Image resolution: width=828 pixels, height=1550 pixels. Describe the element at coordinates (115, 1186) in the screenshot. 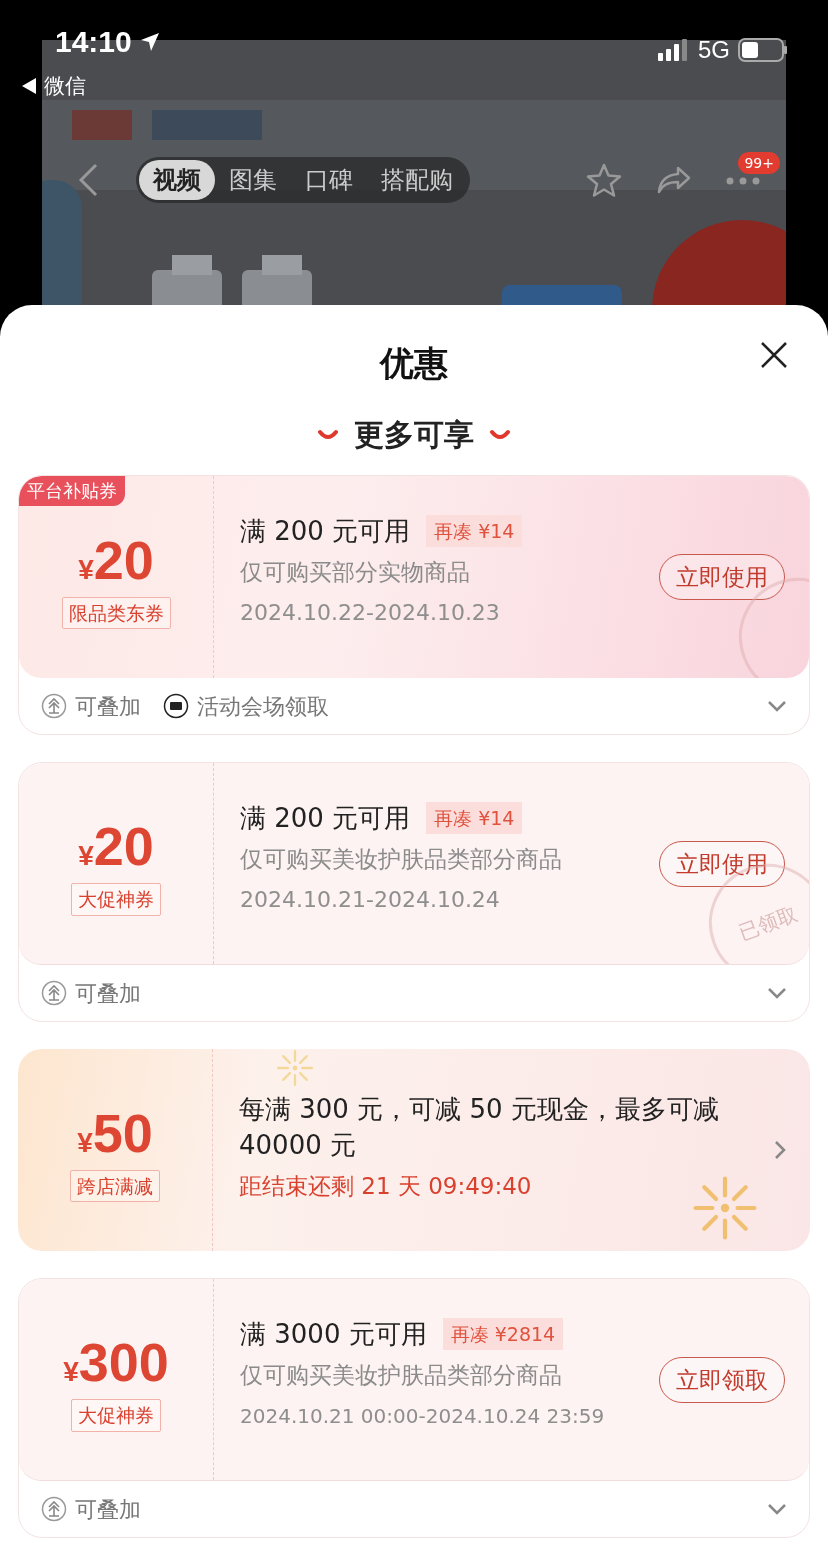

I see `coupon-type-label: 跨店满减` at that location.